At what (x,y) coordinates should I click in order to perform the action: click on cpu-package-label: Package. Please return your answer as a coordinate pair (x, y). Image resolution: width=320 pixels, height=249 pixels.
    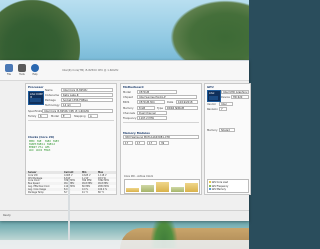
    Looking at the image, I should click on (50, 100).